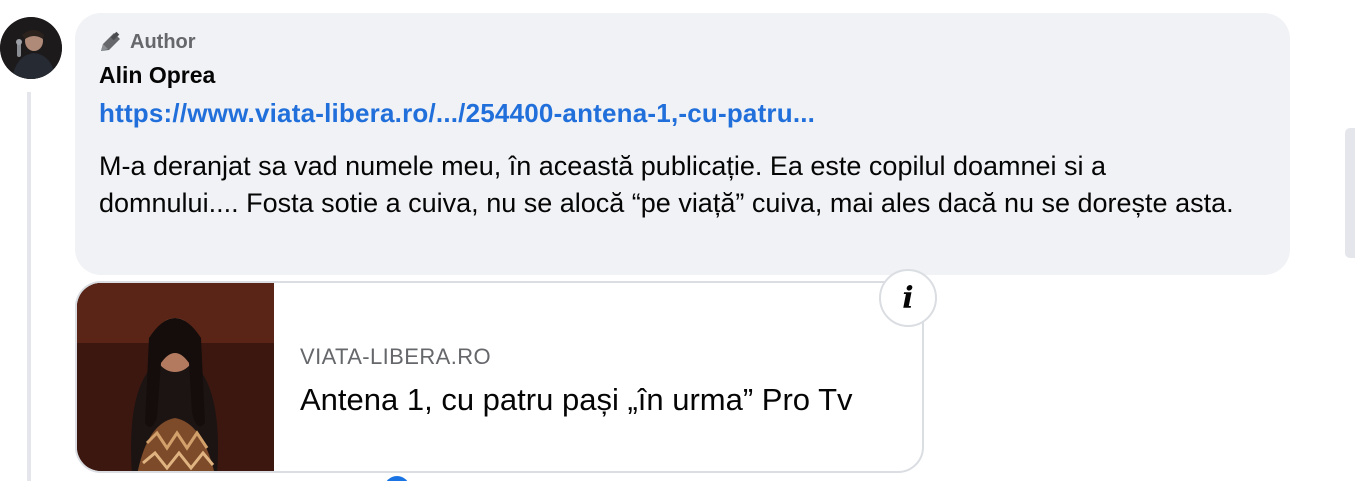 This screenshot has width=1355, height=481. What do you see at coordinates (1350, 193) in the screenshot?
I see `scrollbar` at bounding box center [1350, 193].